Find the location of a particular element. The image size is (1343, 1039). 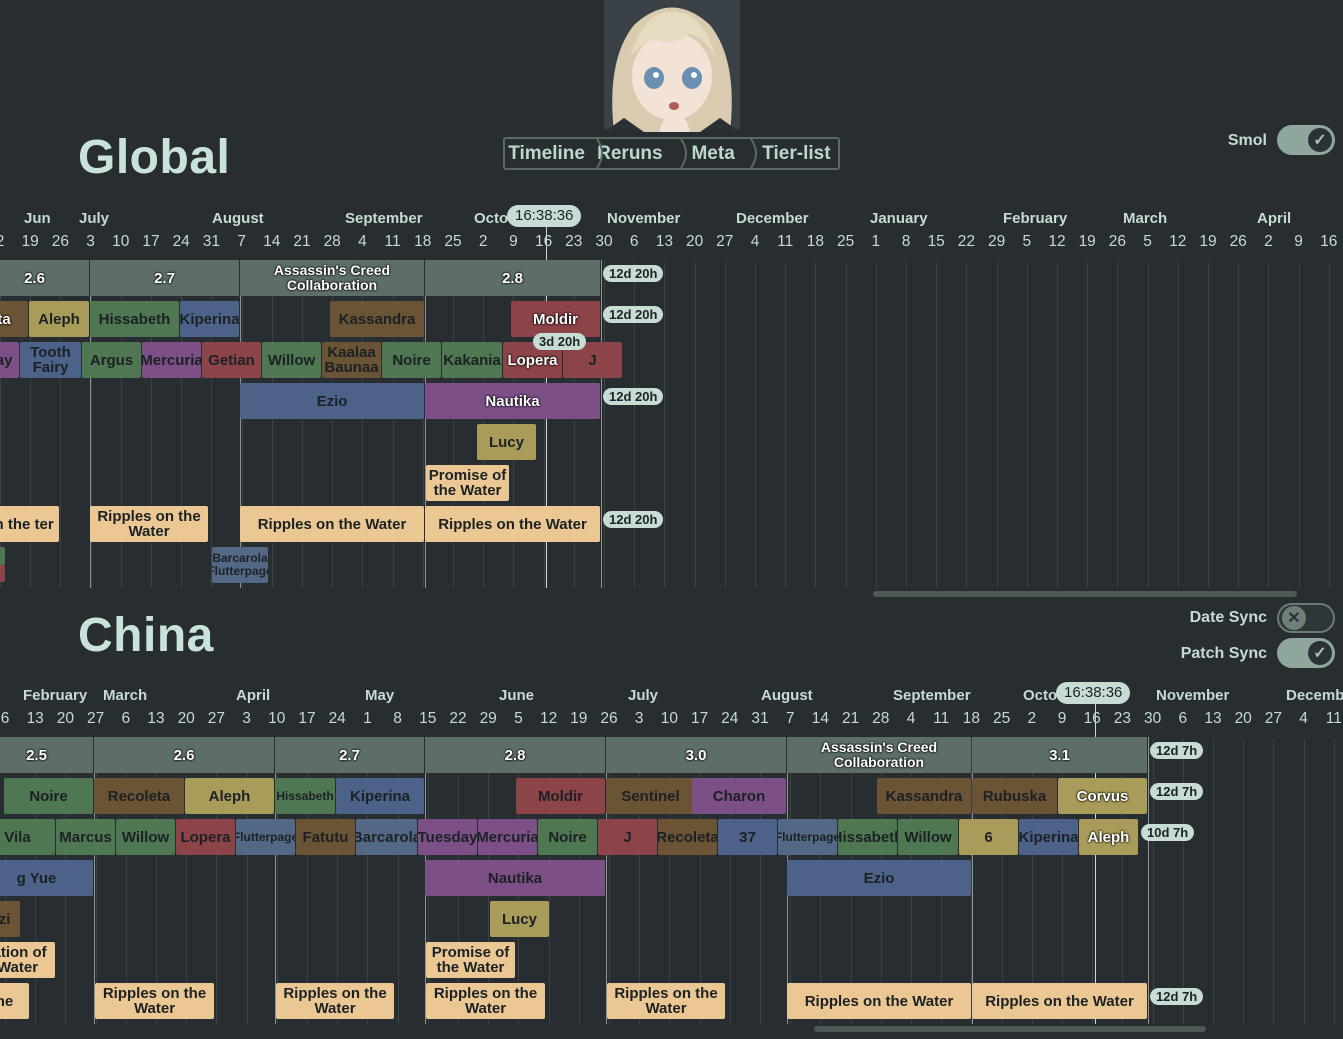

day-label: 28 is located at coordinates (881, 718).